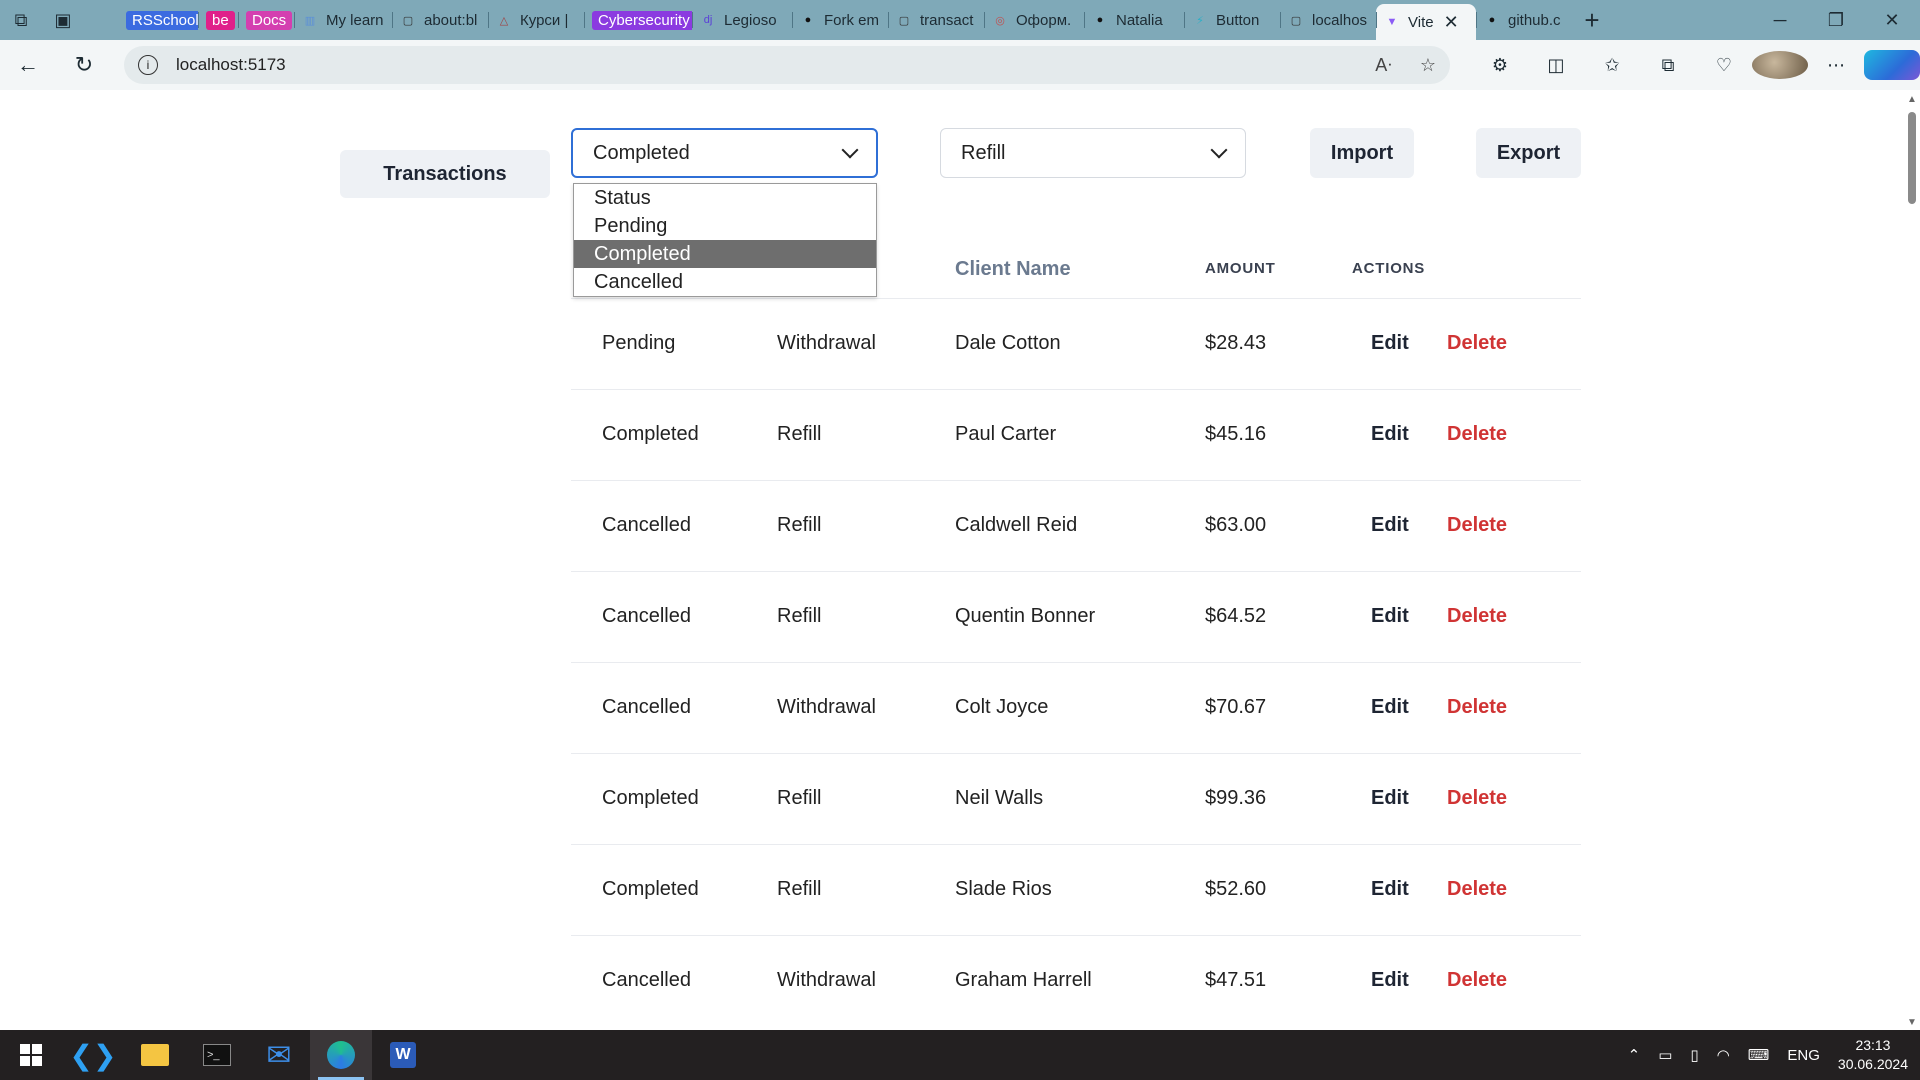 The width and height of the screenshot is (1920, 1080). Describe the element at coordinates (279, 1055) in the screenshot. I see `mail-icon: ✉` at that location.